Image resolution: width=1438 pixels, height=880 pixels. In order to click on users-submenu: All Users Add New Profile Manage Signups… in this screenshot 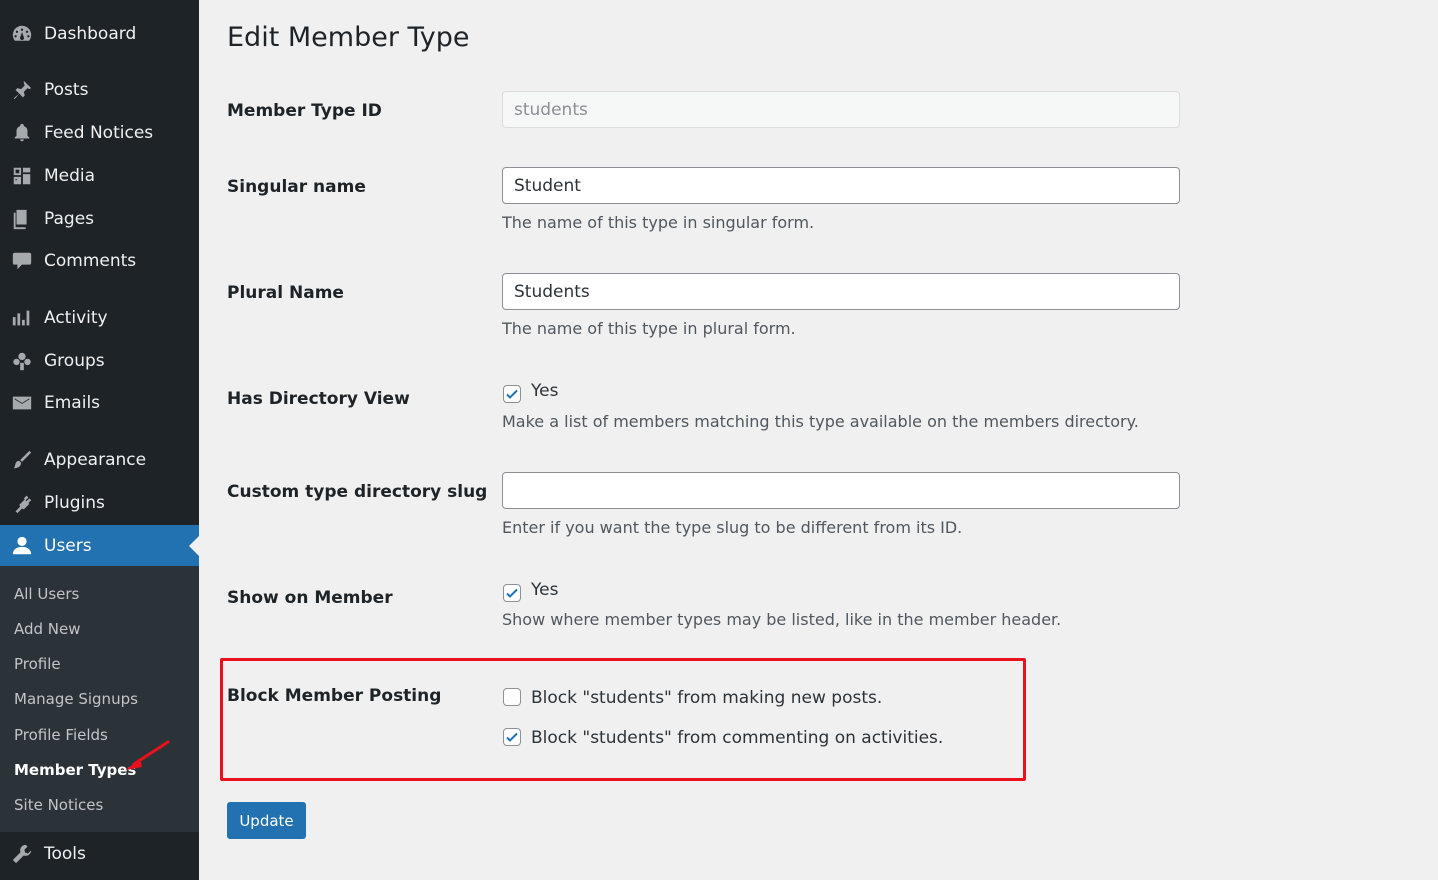, I will do `click(99, 699)`.